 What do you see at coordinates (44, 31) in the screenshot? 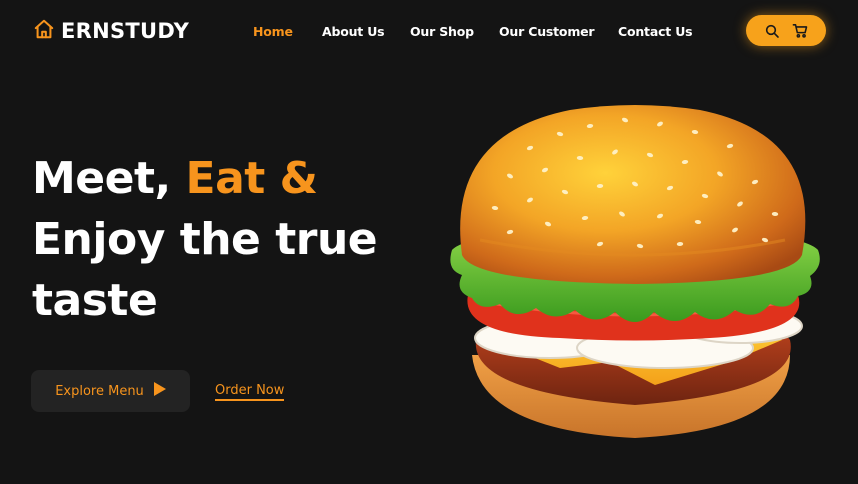
I see `home-icon` at bounding box center [44, 31].